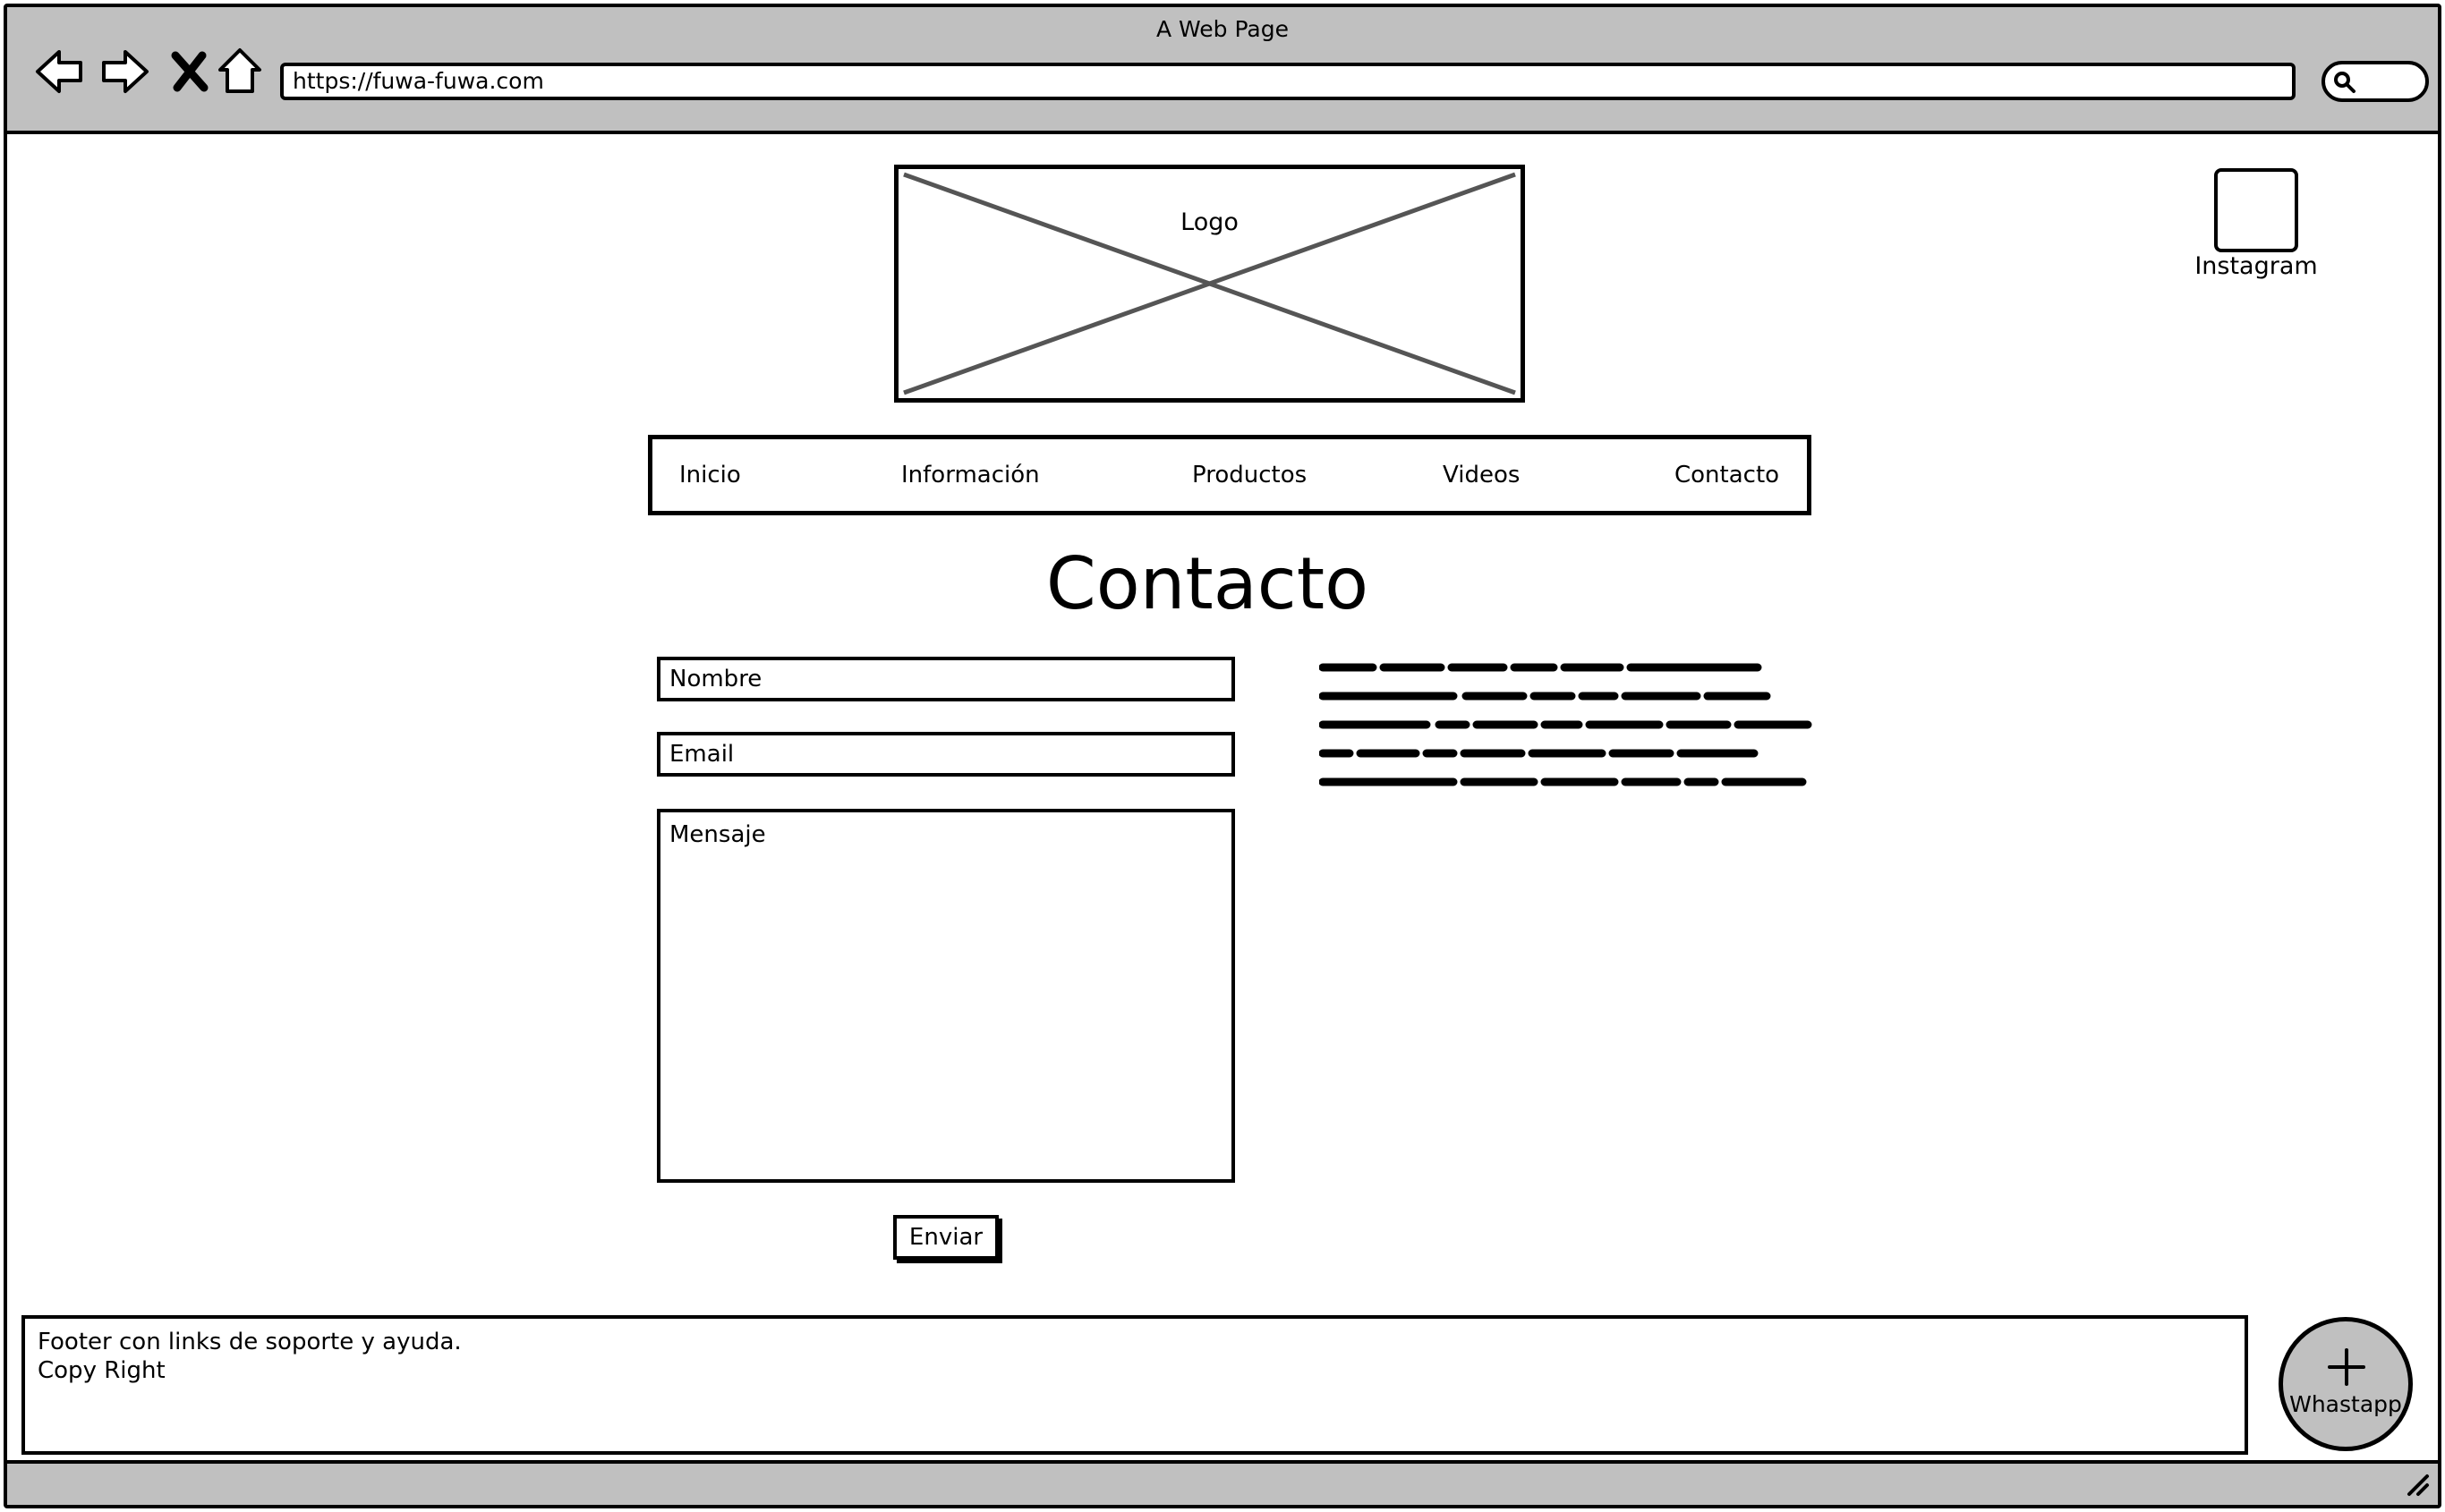 The image size is (2445, 1512). I want to click on forward-button, so click(126, 71).